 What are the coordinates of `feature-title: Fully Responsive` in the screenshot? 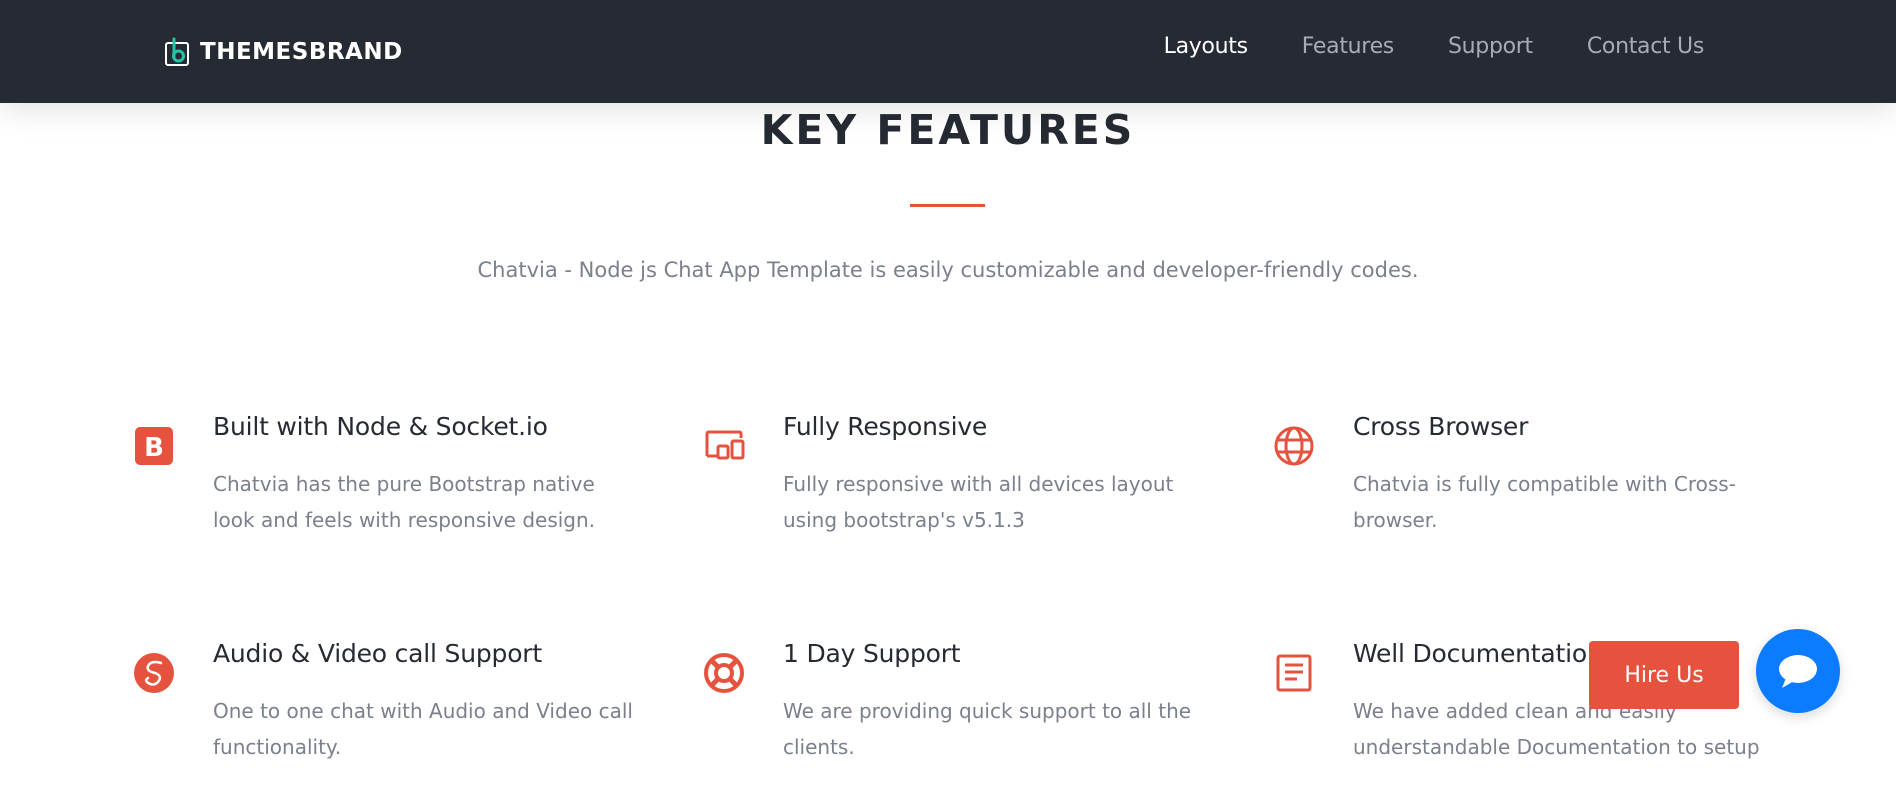 It's located at (885, 426).